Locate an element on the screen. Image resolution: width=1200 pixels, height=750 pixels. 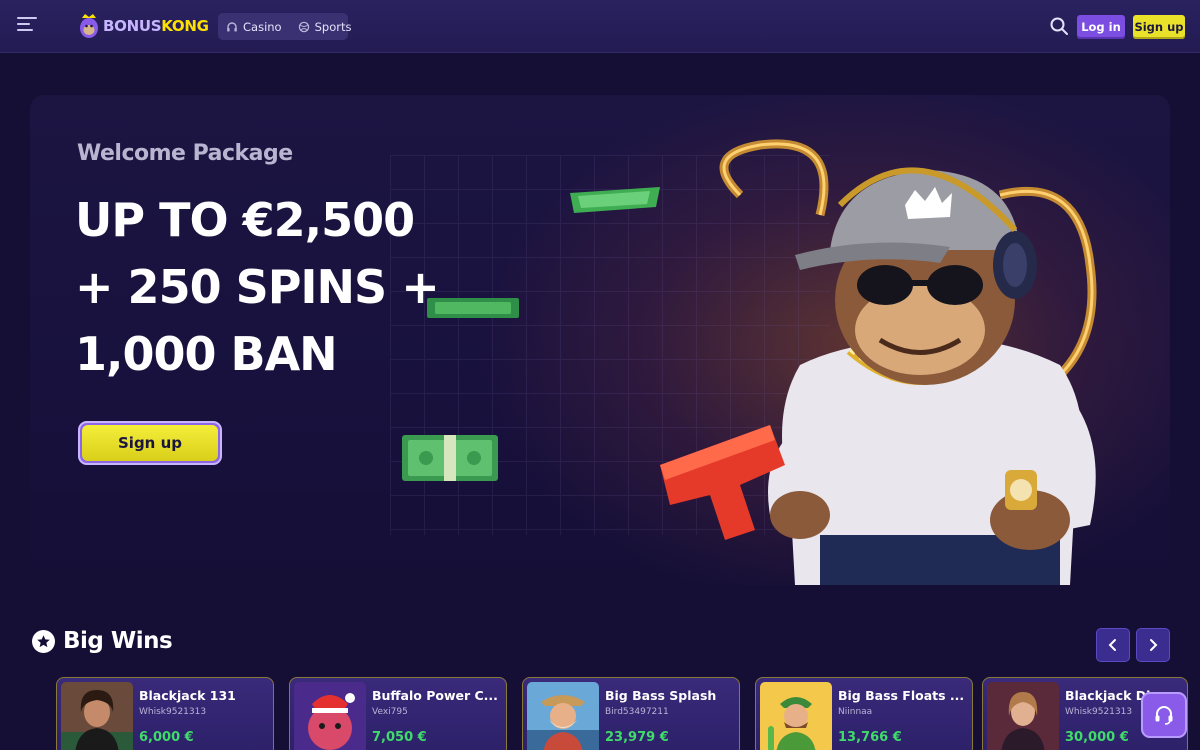
nav-sports-label: Sports is located at coordinates (333, 26).